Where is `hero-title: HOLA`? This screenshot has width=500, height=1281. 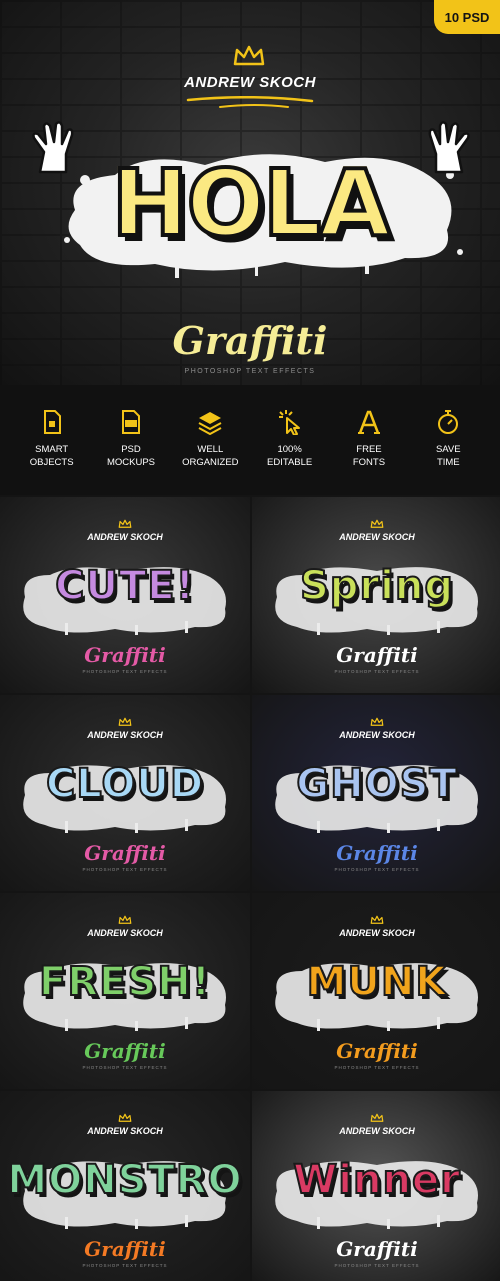 hero-title: HOLA is located at coordinates (250, 203).